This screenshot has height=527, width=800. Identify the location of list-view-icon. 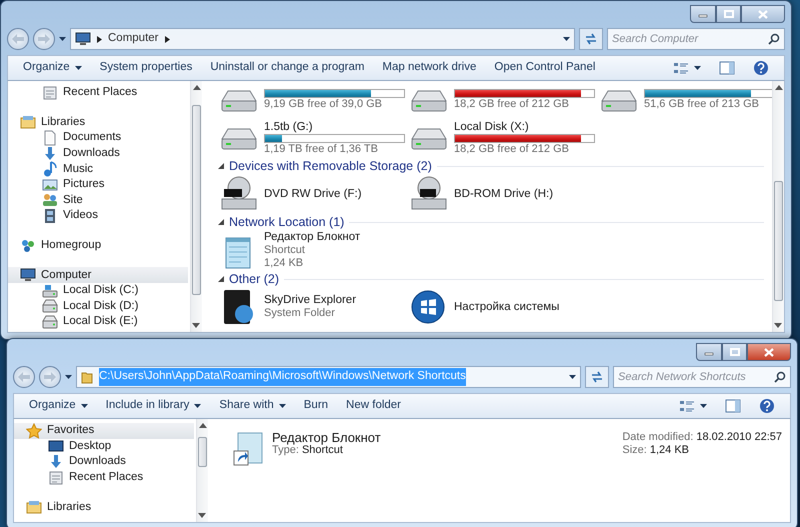
(681, 68).